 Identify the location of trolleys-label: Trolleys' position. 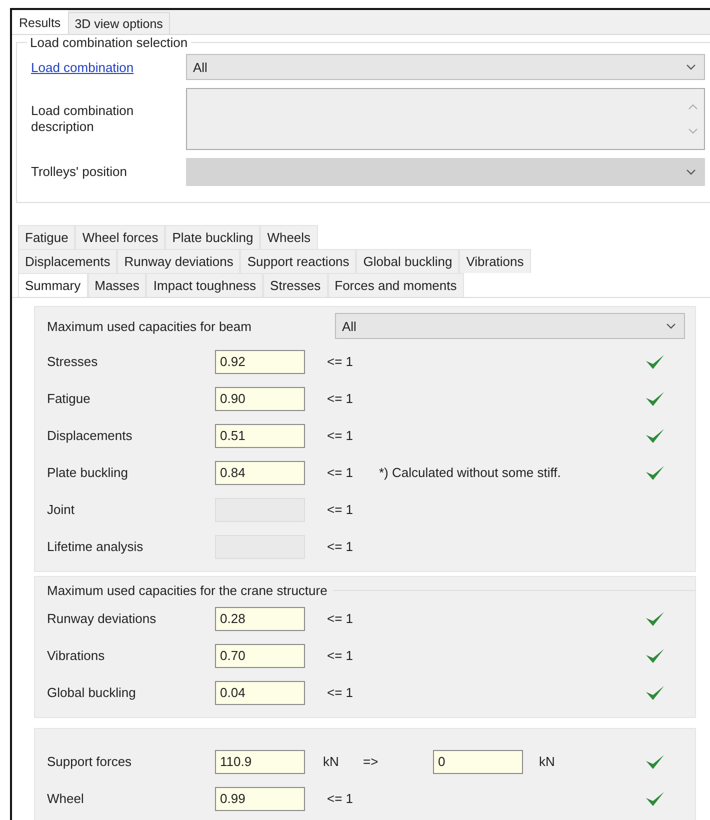
(79, 172).